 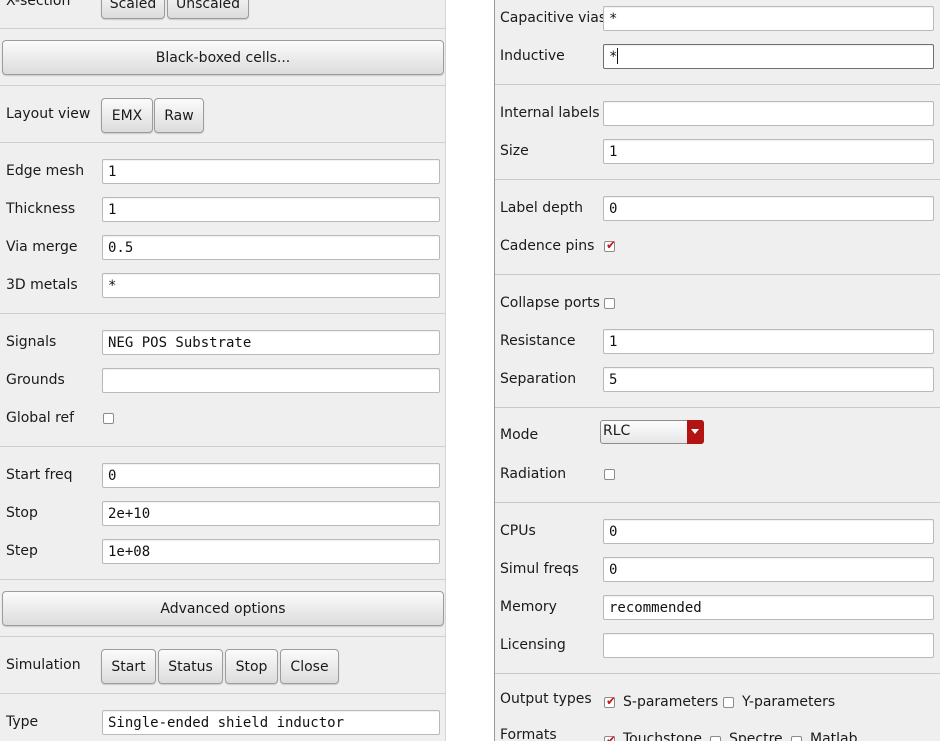 I want to click on step-freq-label: Step, so click(x=22, y=551).